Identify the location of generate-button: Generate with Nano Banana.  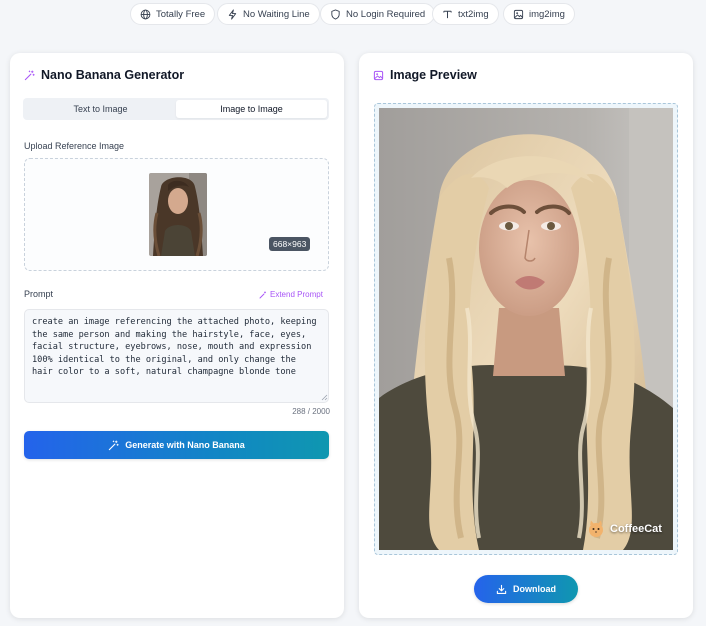
(176, 445).